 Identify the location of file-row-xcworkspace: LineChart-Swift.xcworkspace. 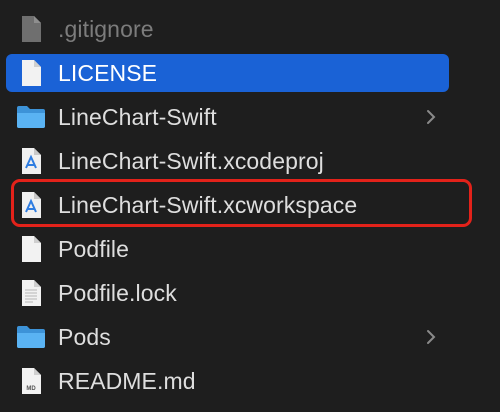
(227, 205).